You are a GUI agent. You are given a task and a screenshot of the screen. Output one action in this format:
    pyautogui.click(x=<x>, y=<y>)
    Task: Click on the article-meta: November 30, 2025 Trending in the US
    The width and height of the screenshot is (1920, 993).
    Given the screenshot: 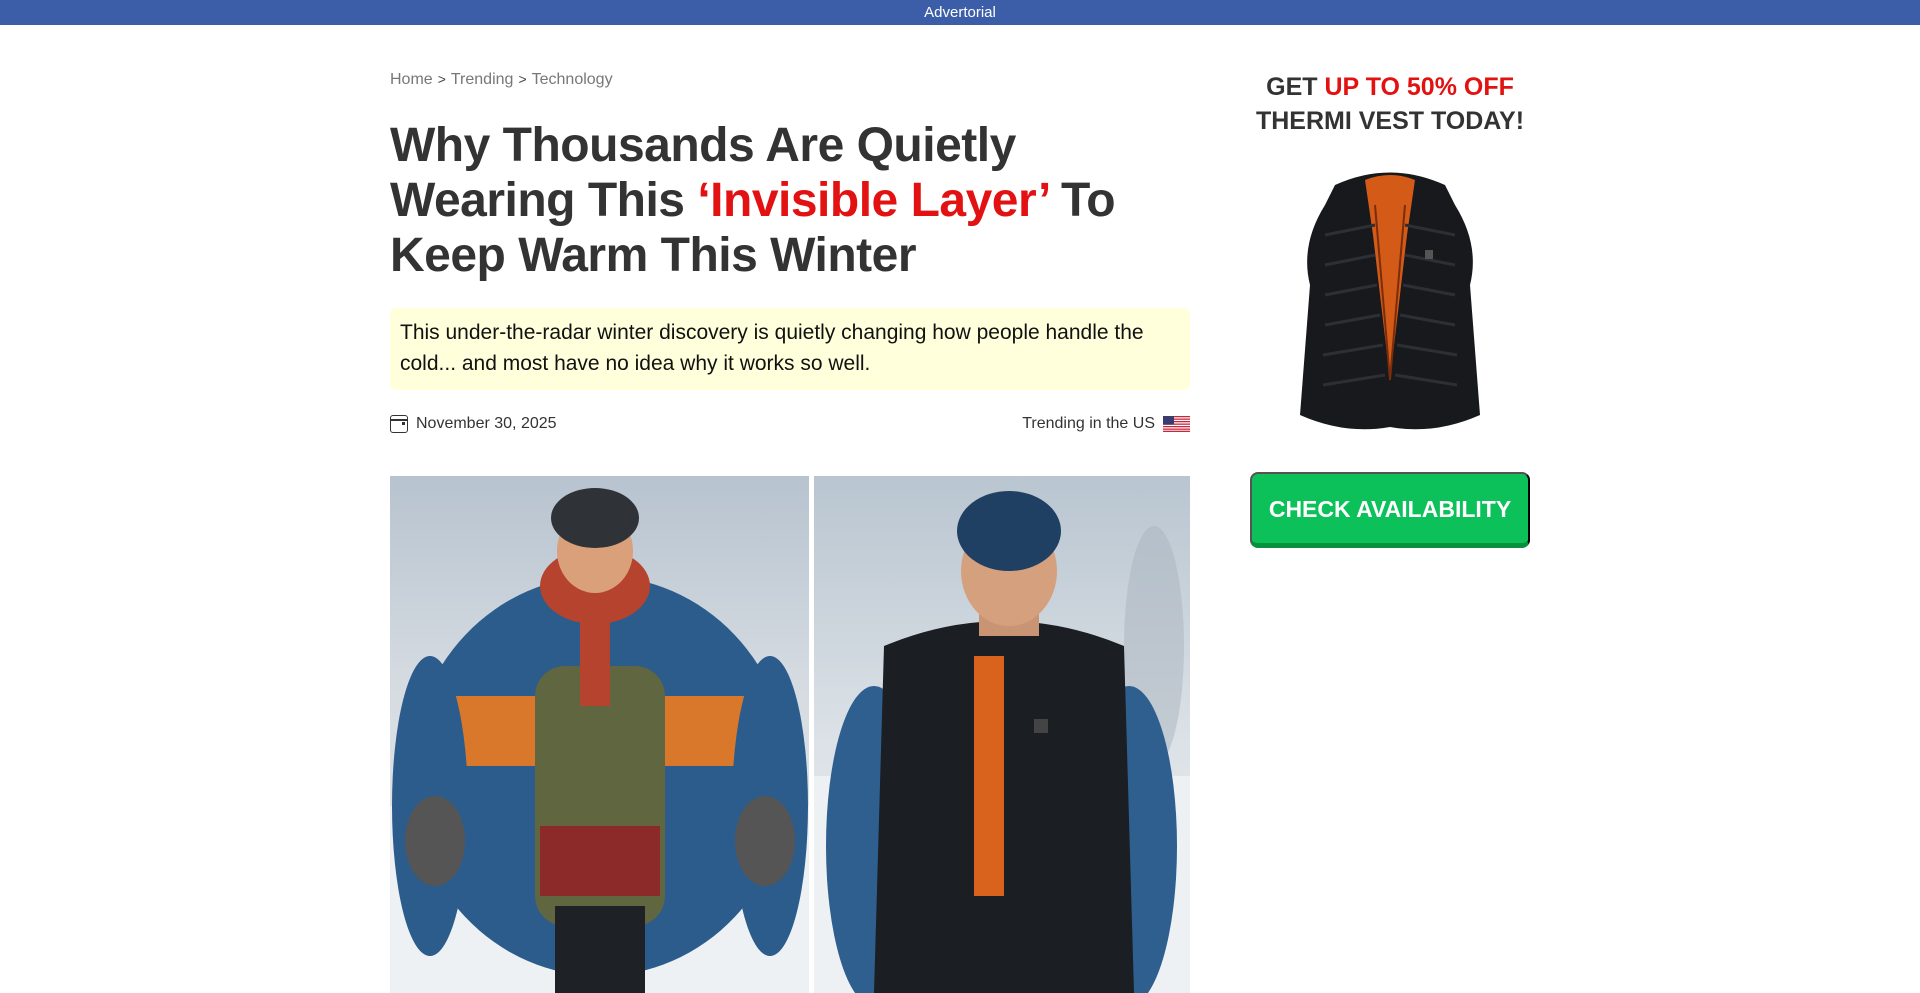 What is the action you would take?
    pyautogui.click(x=790, y=426)
    